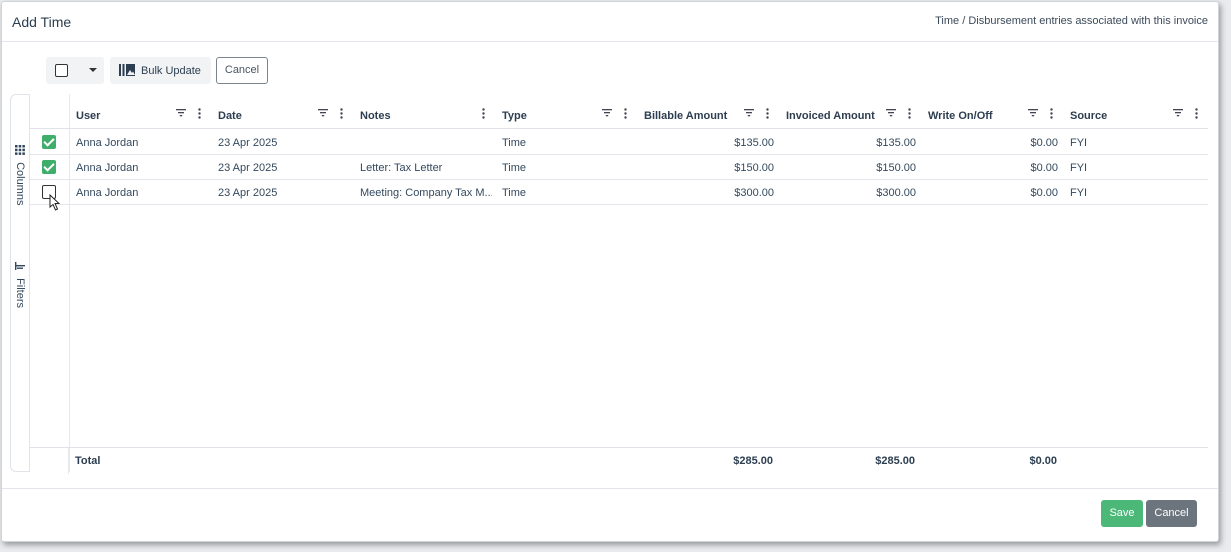 The width and height of the screenshot is (1231, 552). What do you see at coordinates (754, 193) in the screenshot?
I see `cell-billable-amount: $300.00` at bounding box center [754, 193].